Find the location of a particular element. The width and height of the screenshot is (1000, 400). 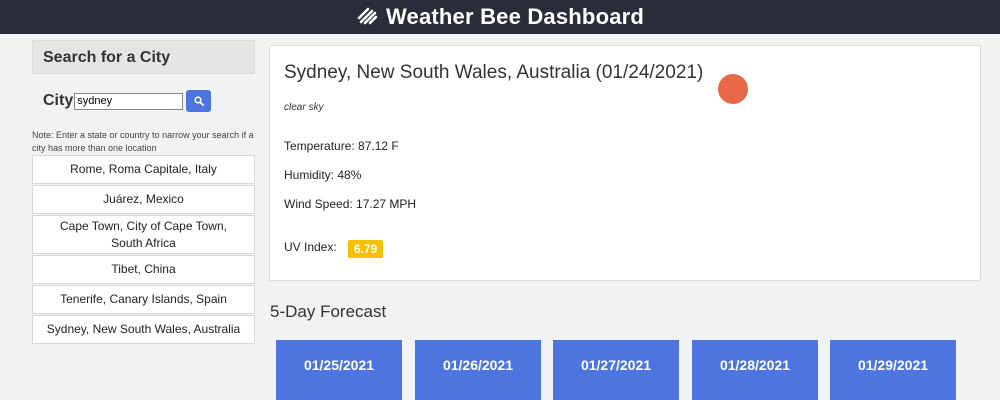

wind-speed-text: Wind Speed: 17.27 MPH is located at coordinates (350, 204).